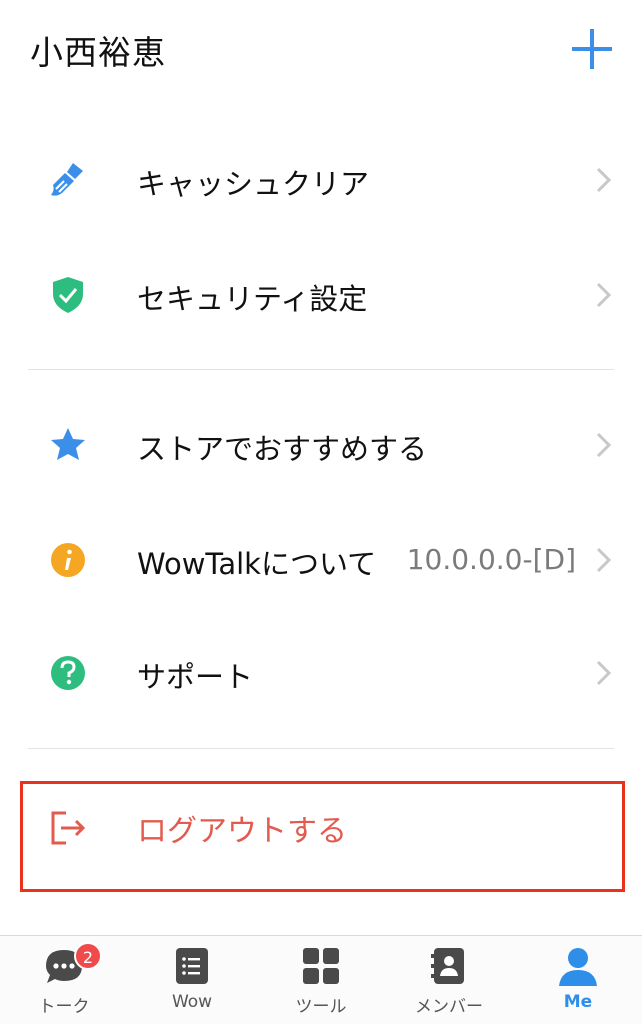  Describe the element at coordinates (192, 1002) in the screenshot. I see `tab-label: Wow` at that location.